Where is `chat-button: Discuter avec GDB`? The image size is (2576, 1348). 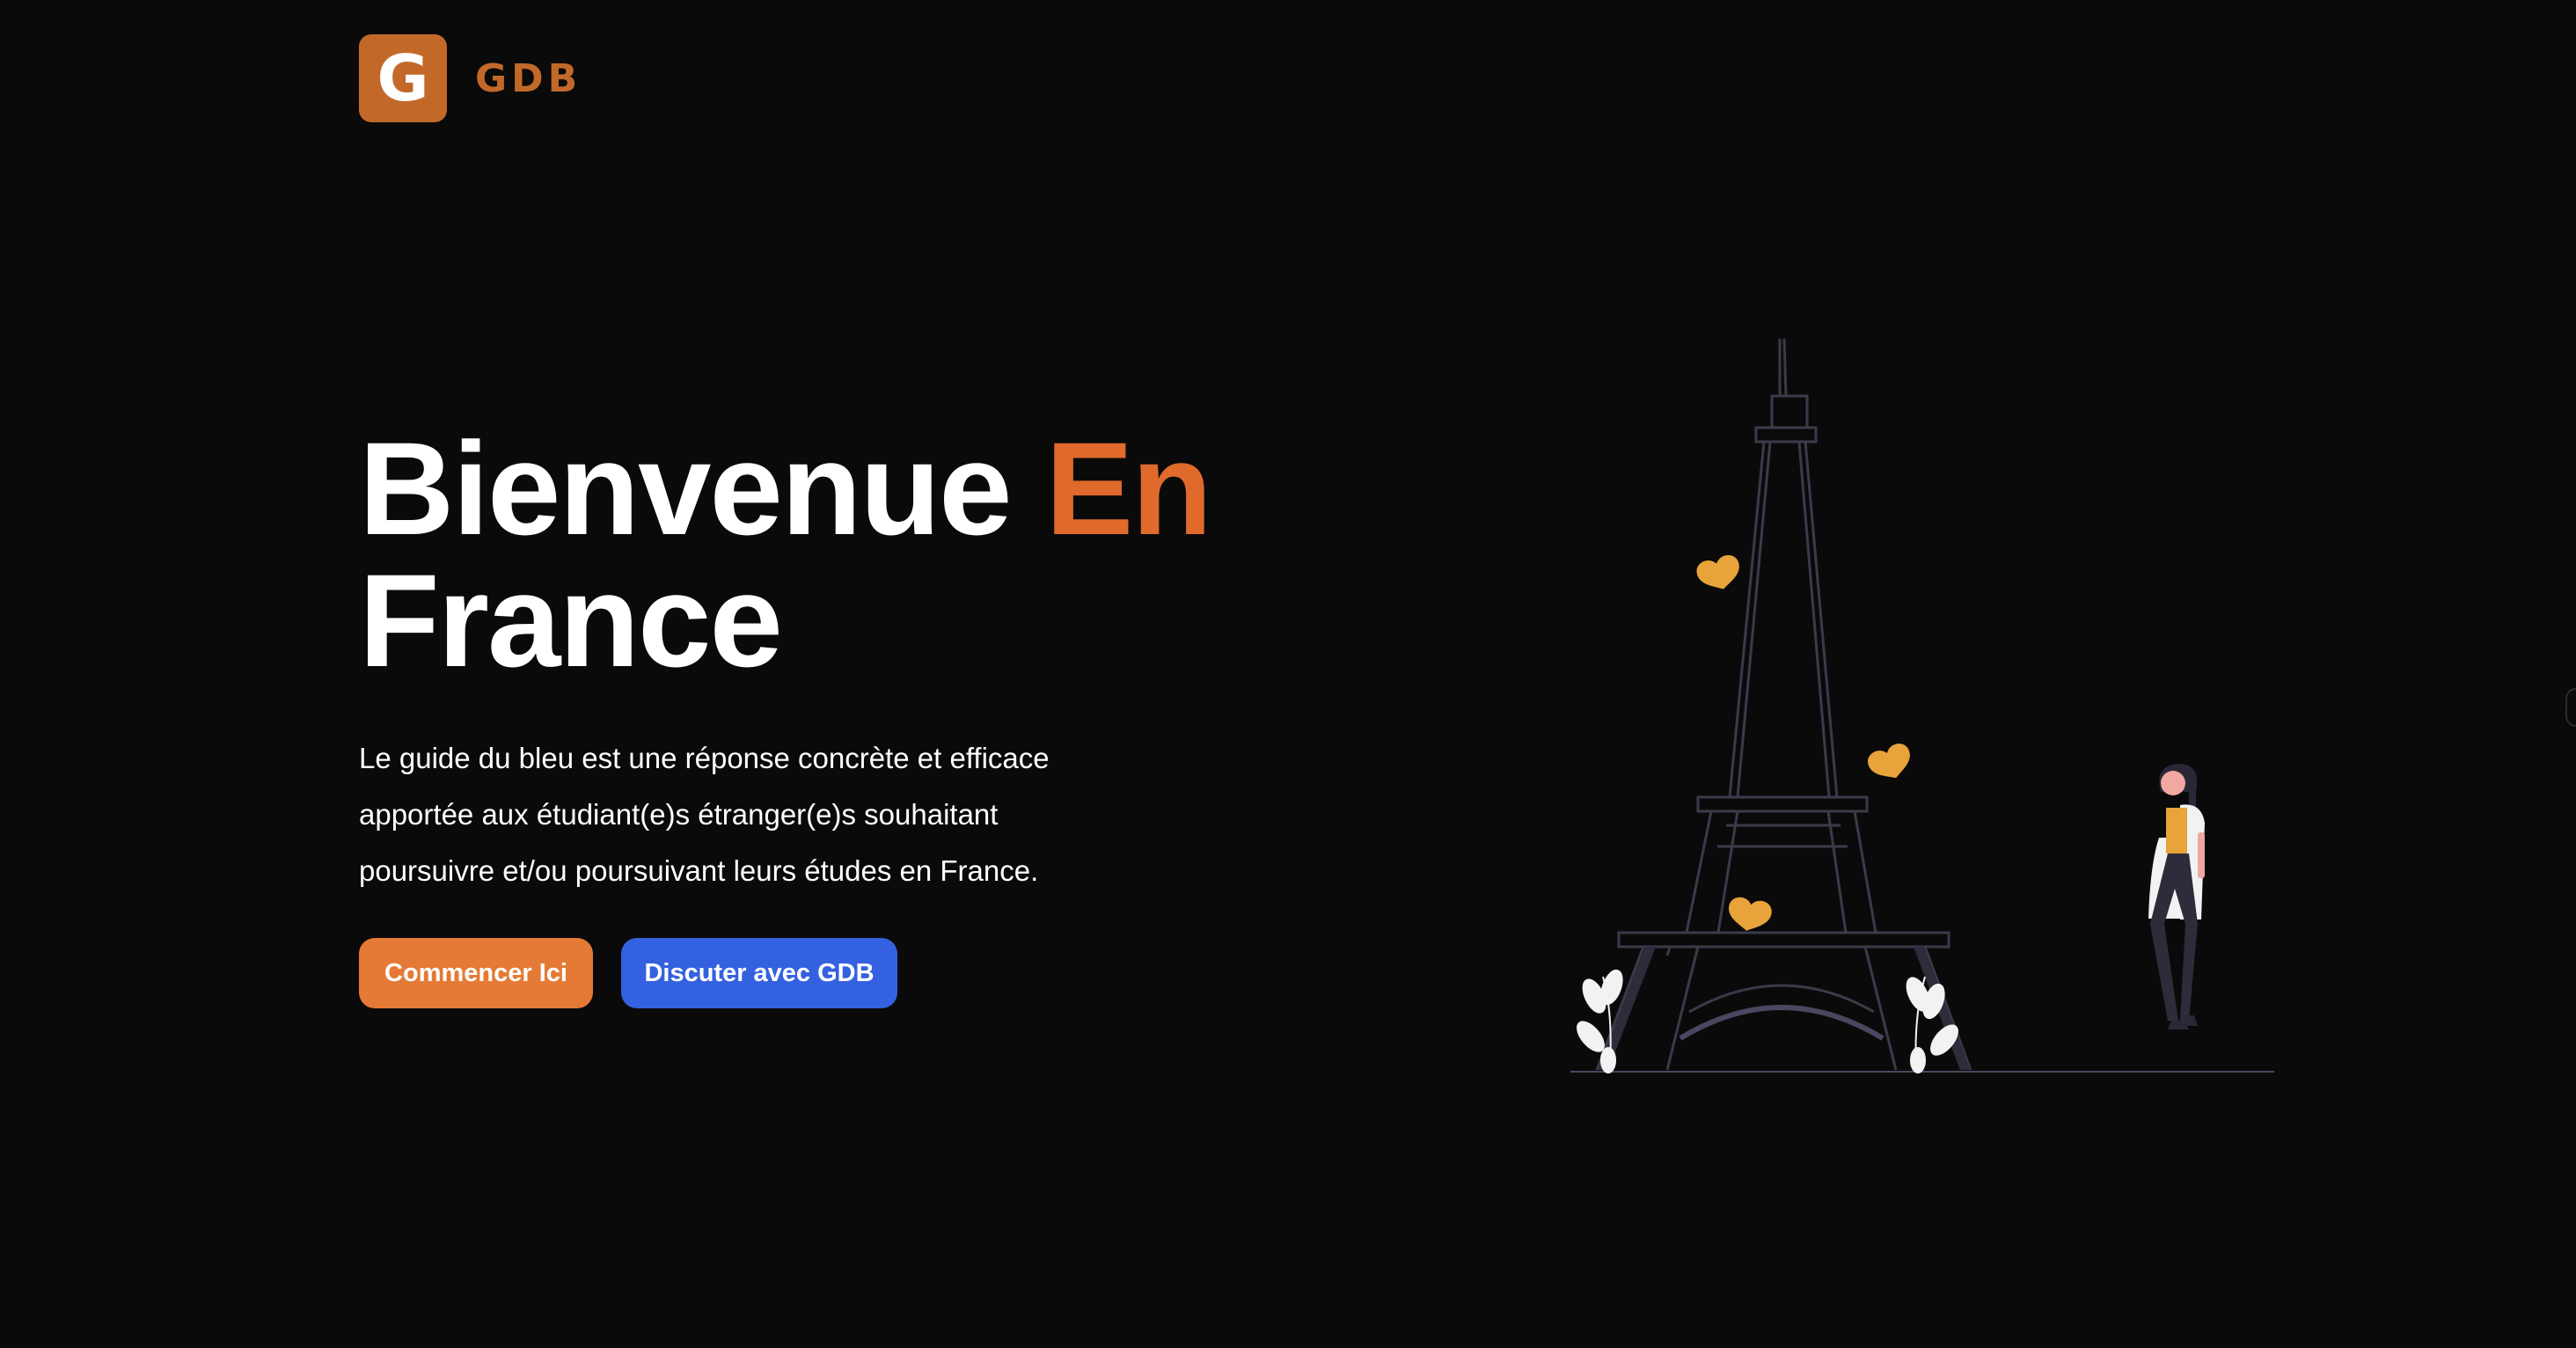
chat-button: Discuter avec GDB is located at coordinates (759, 973).